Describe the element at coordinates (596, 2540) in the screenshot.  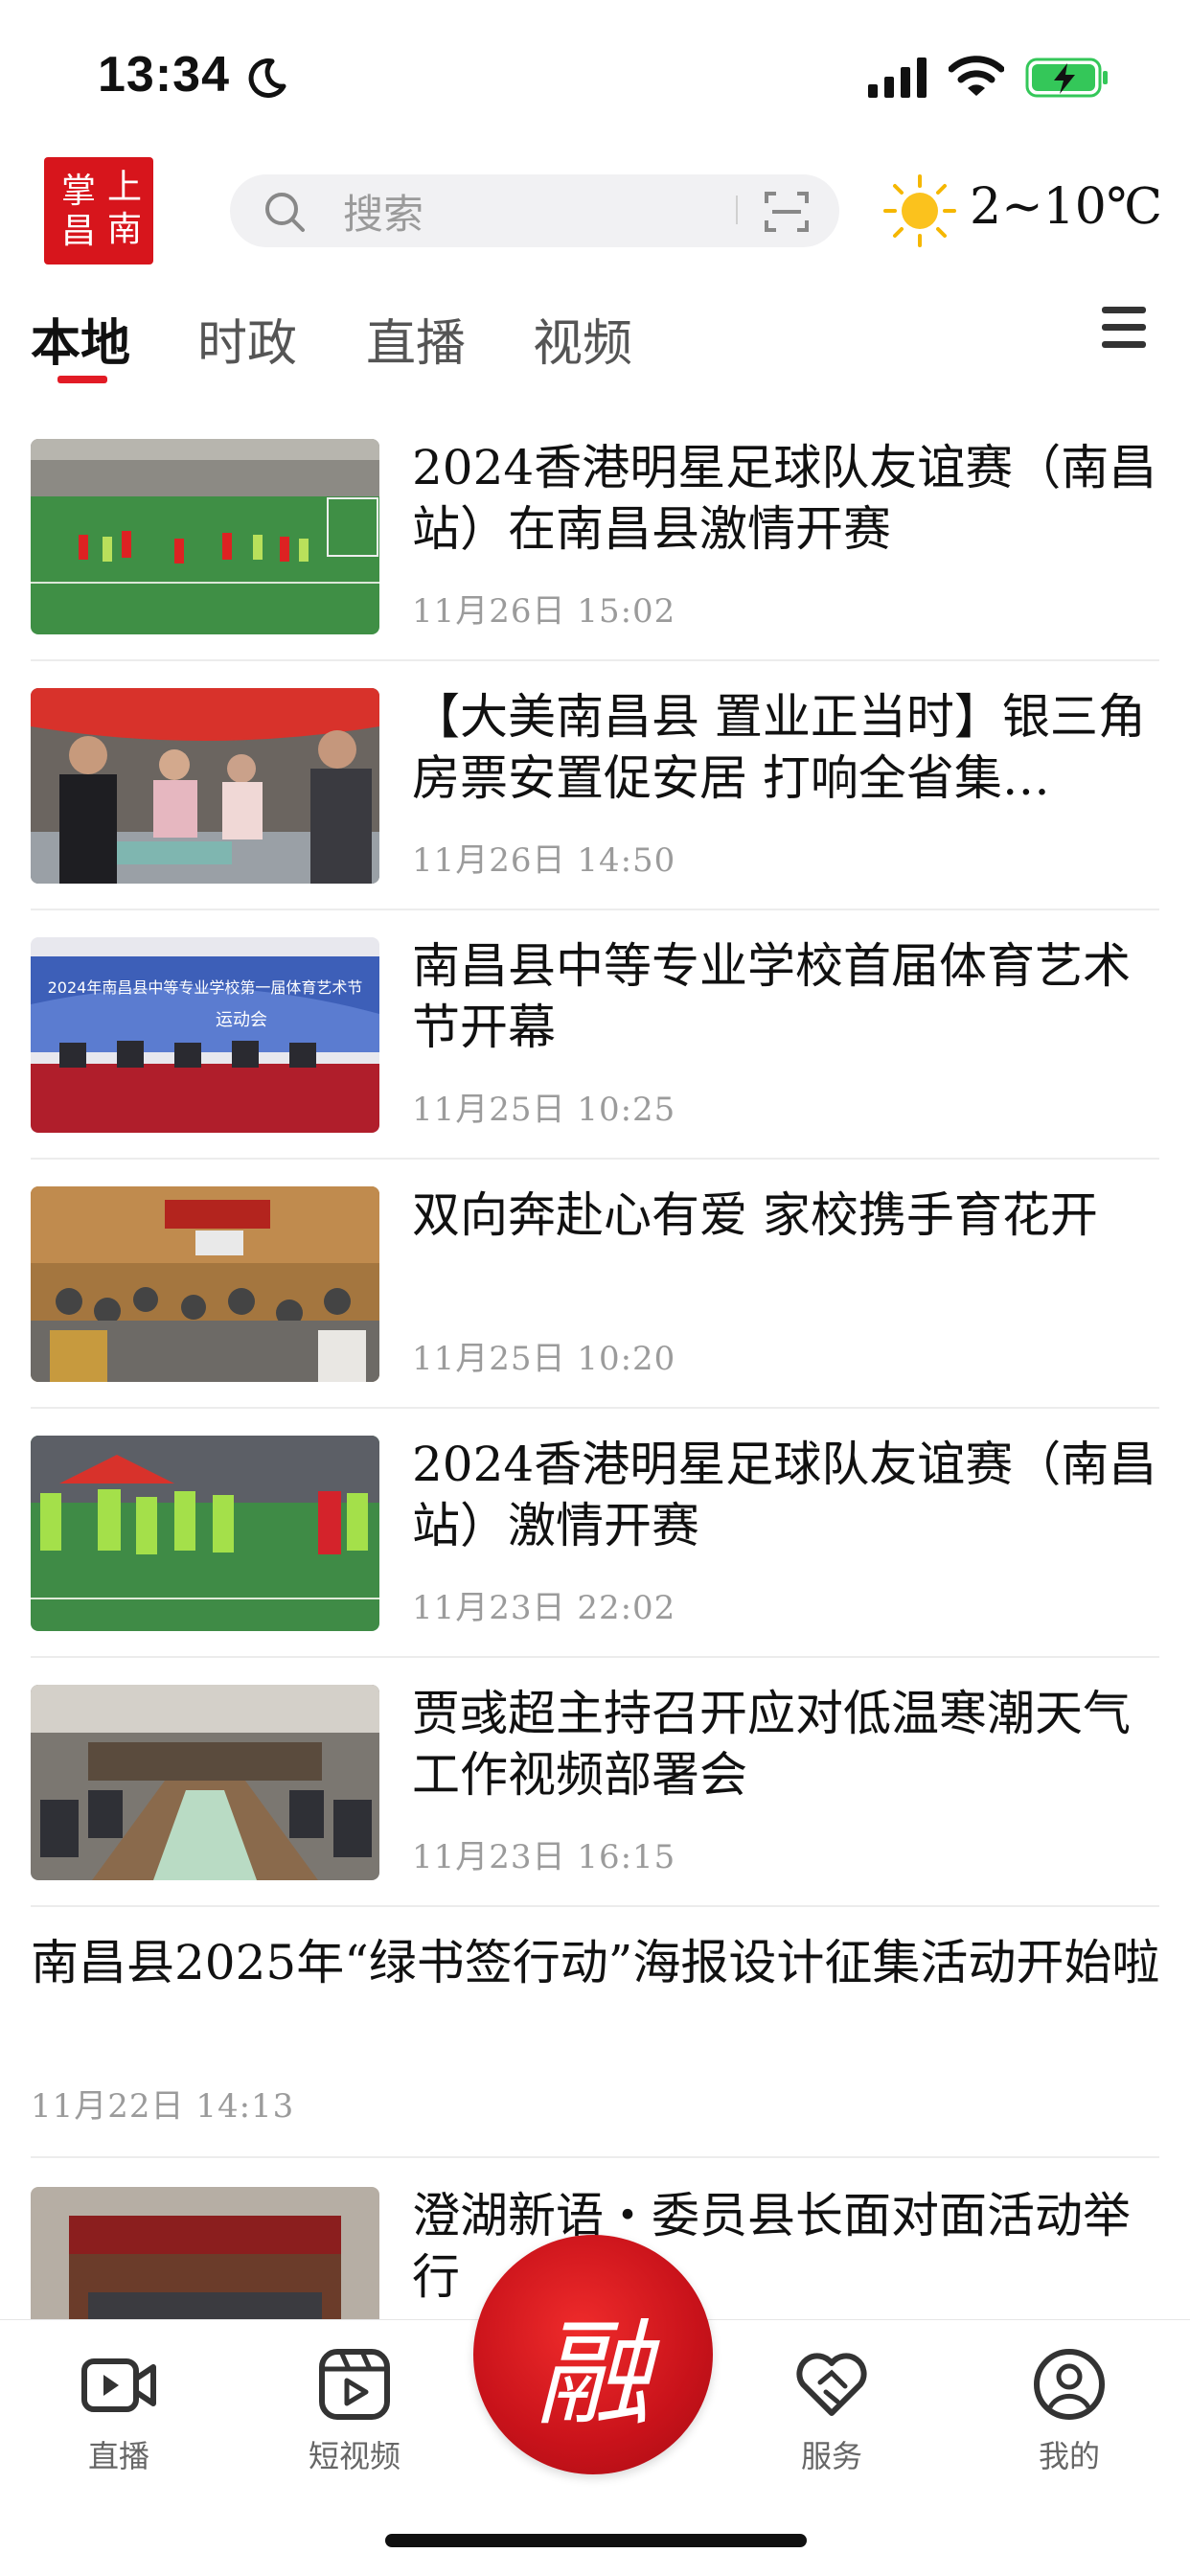
I see `home-indicator` at that location.